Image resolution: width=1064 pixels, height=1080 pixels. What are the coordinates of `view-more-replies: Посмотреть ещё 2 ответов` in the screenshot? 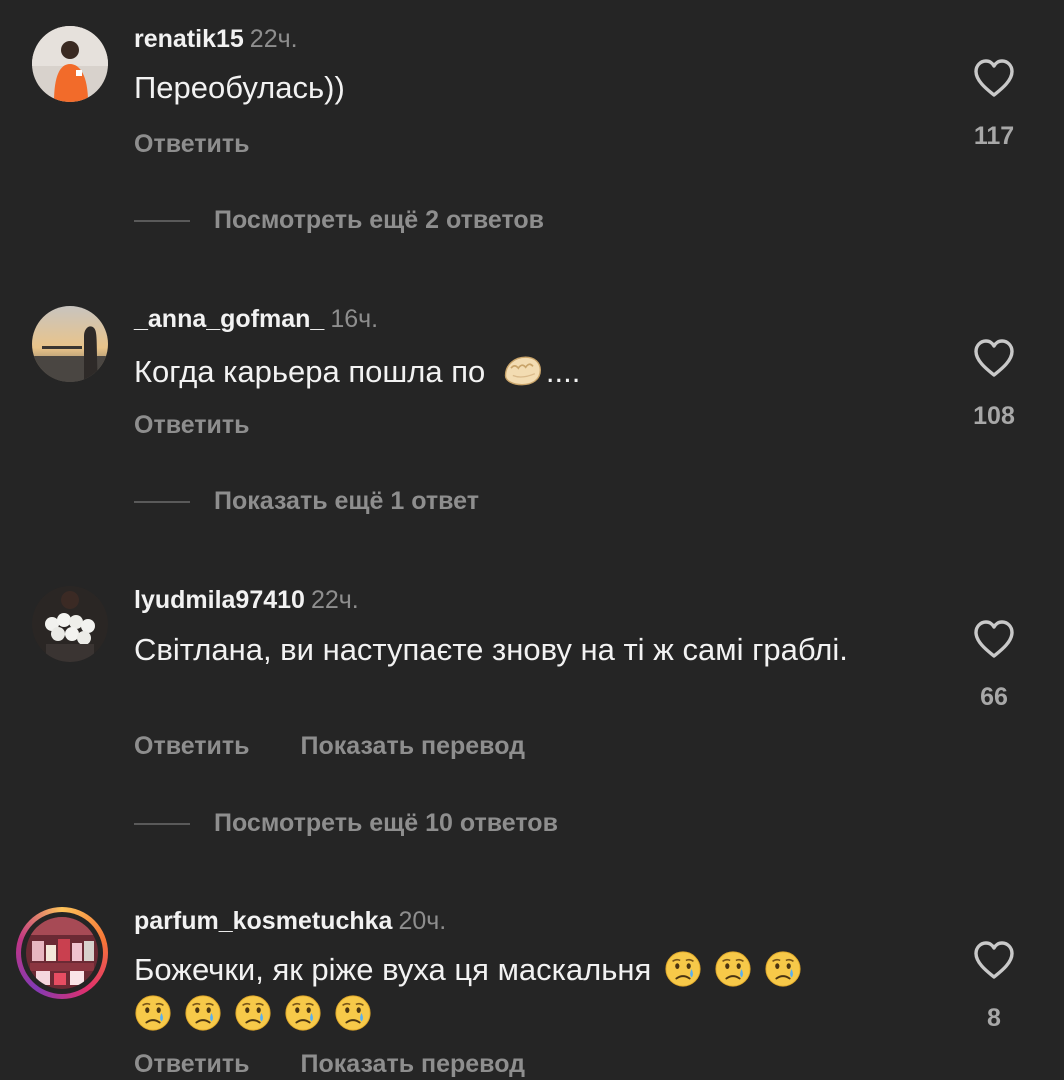 It's located at (339, 220).